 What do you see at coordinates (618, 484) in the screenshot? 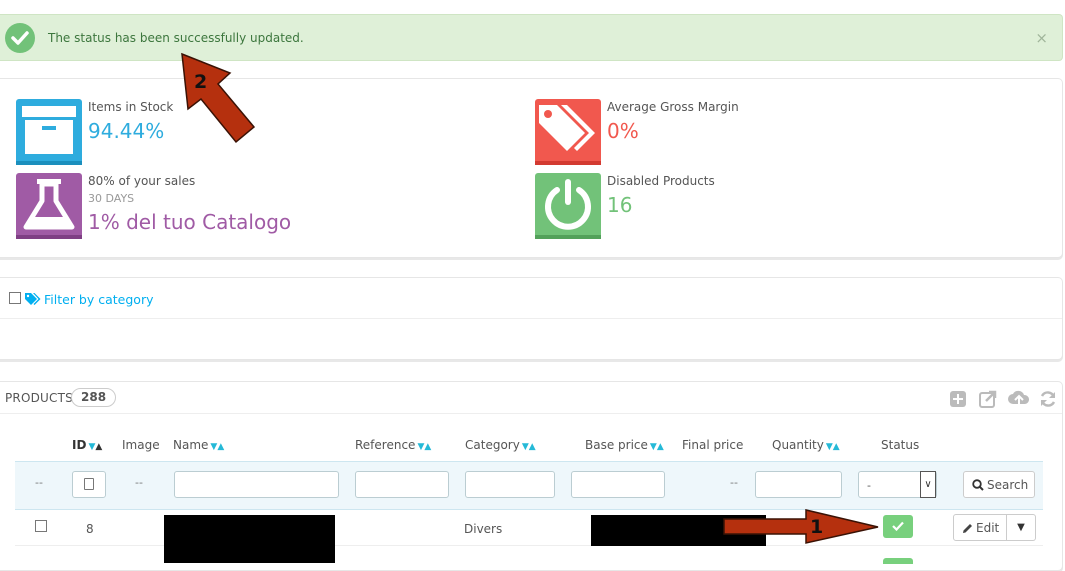
I see `base-price-filter-input` at bounding box center [618, 484].